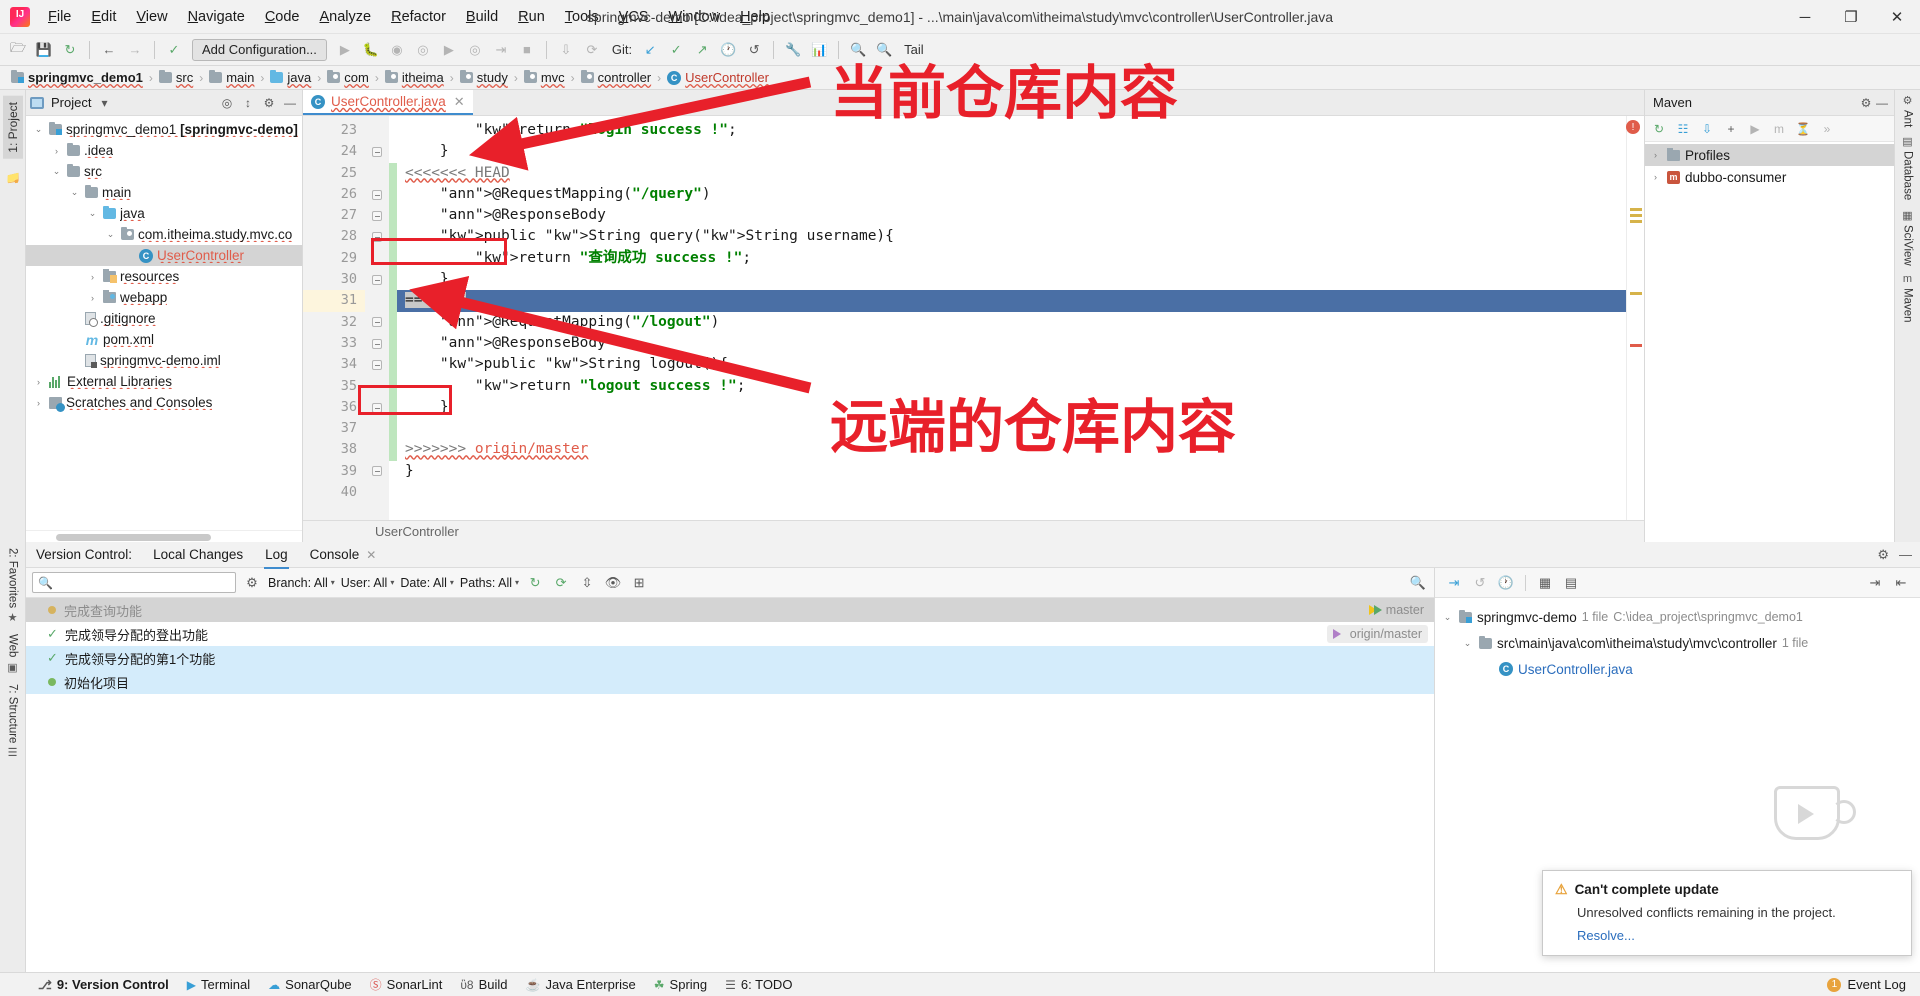  What do you see at coordinates (1633, 127) in the screenshot?
I see `error-count-badge: !` at bounding box center [1633, 127].